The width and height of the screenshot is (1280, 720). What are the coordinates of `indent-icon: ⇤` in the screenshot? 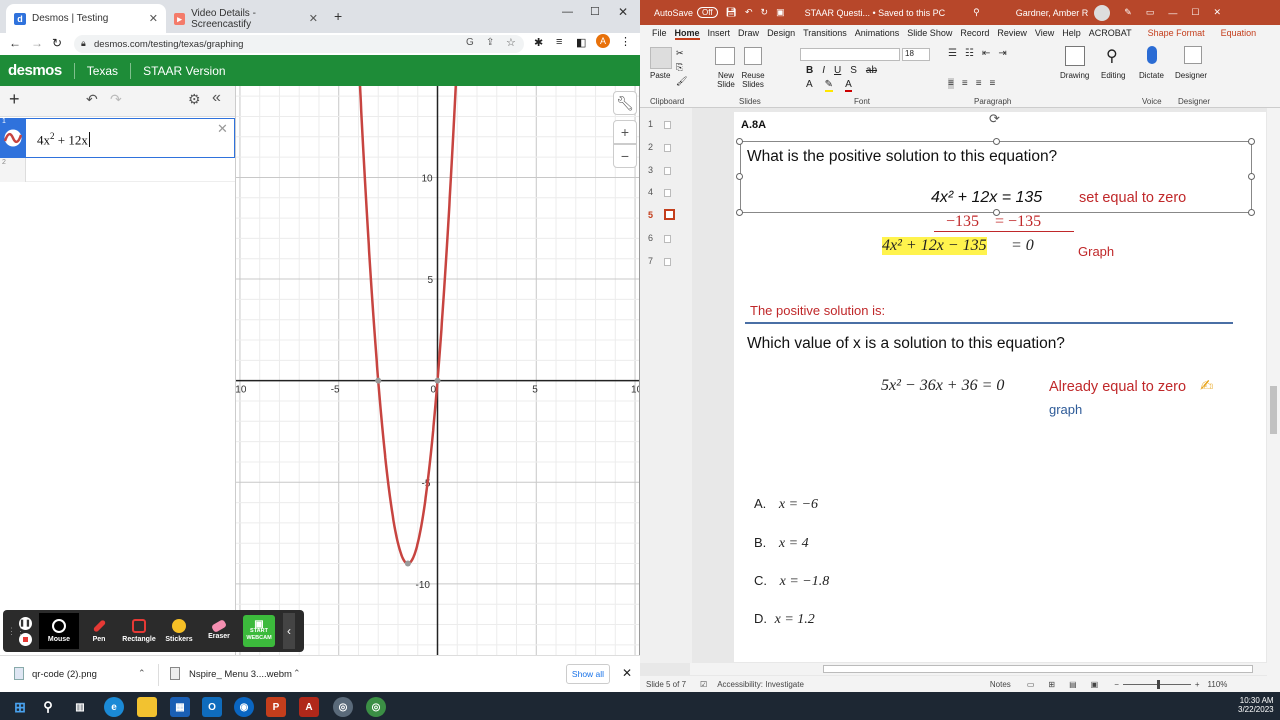 It's located at (986, 53).